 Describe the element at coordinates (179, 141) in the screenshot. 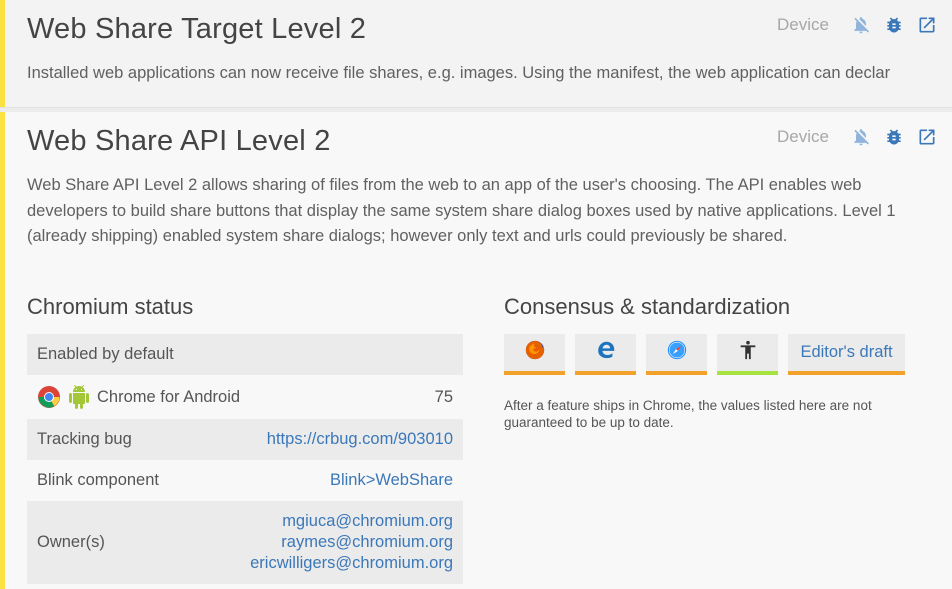

I see `feature-title: Web Share API Level 2` at that location.